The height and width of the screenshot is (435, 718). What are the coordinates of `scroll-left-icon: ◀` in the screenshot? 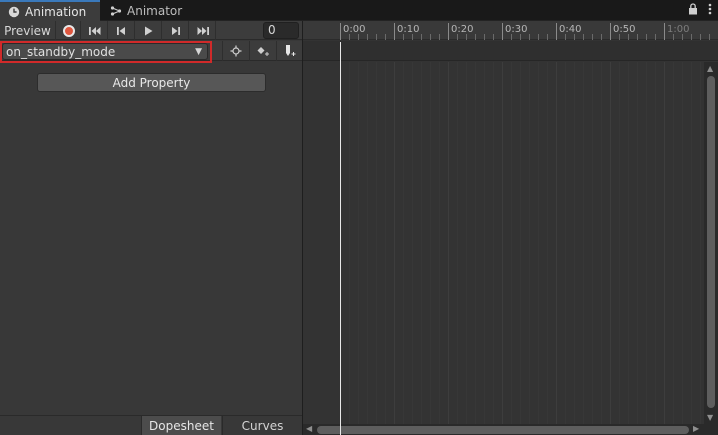 It's located at (309, 428).